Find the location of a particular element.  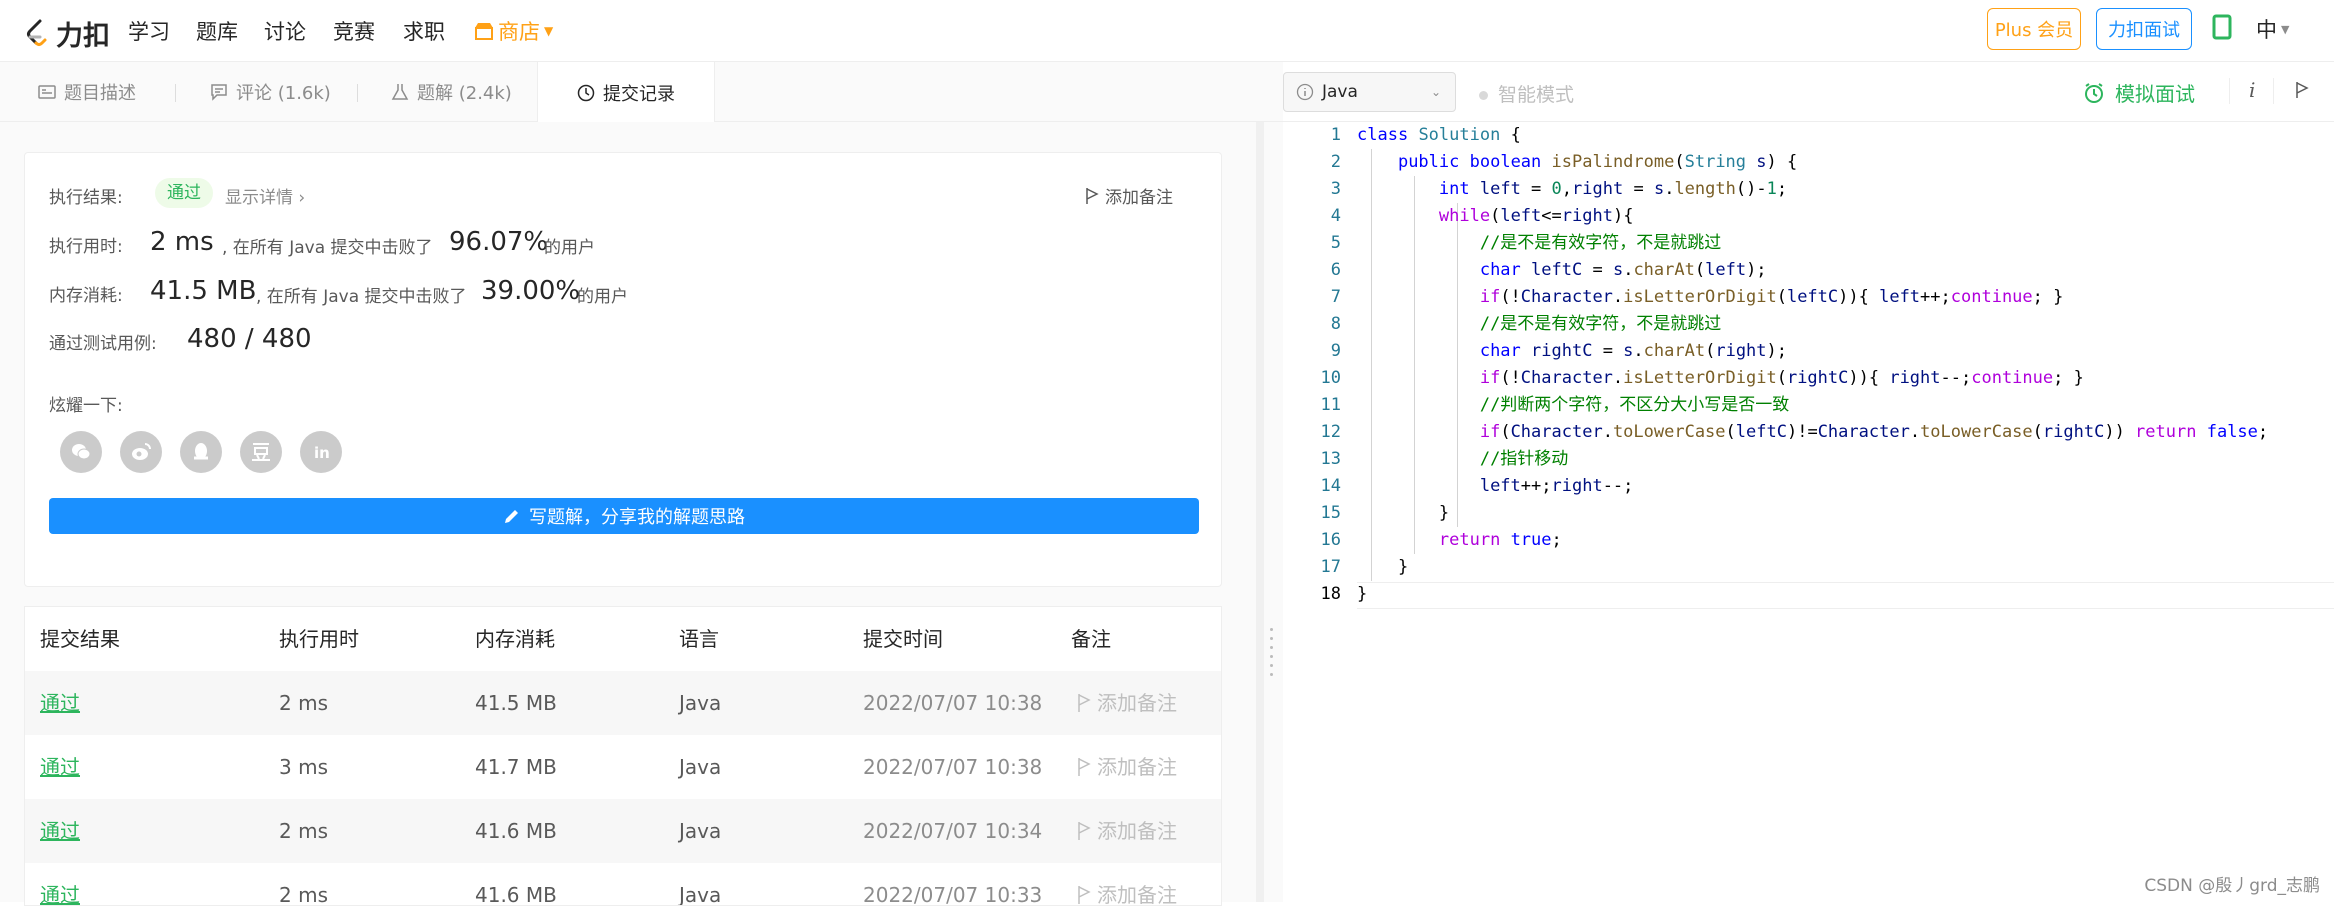

nav-problems: 题库 is located at coordinates (217, 31).